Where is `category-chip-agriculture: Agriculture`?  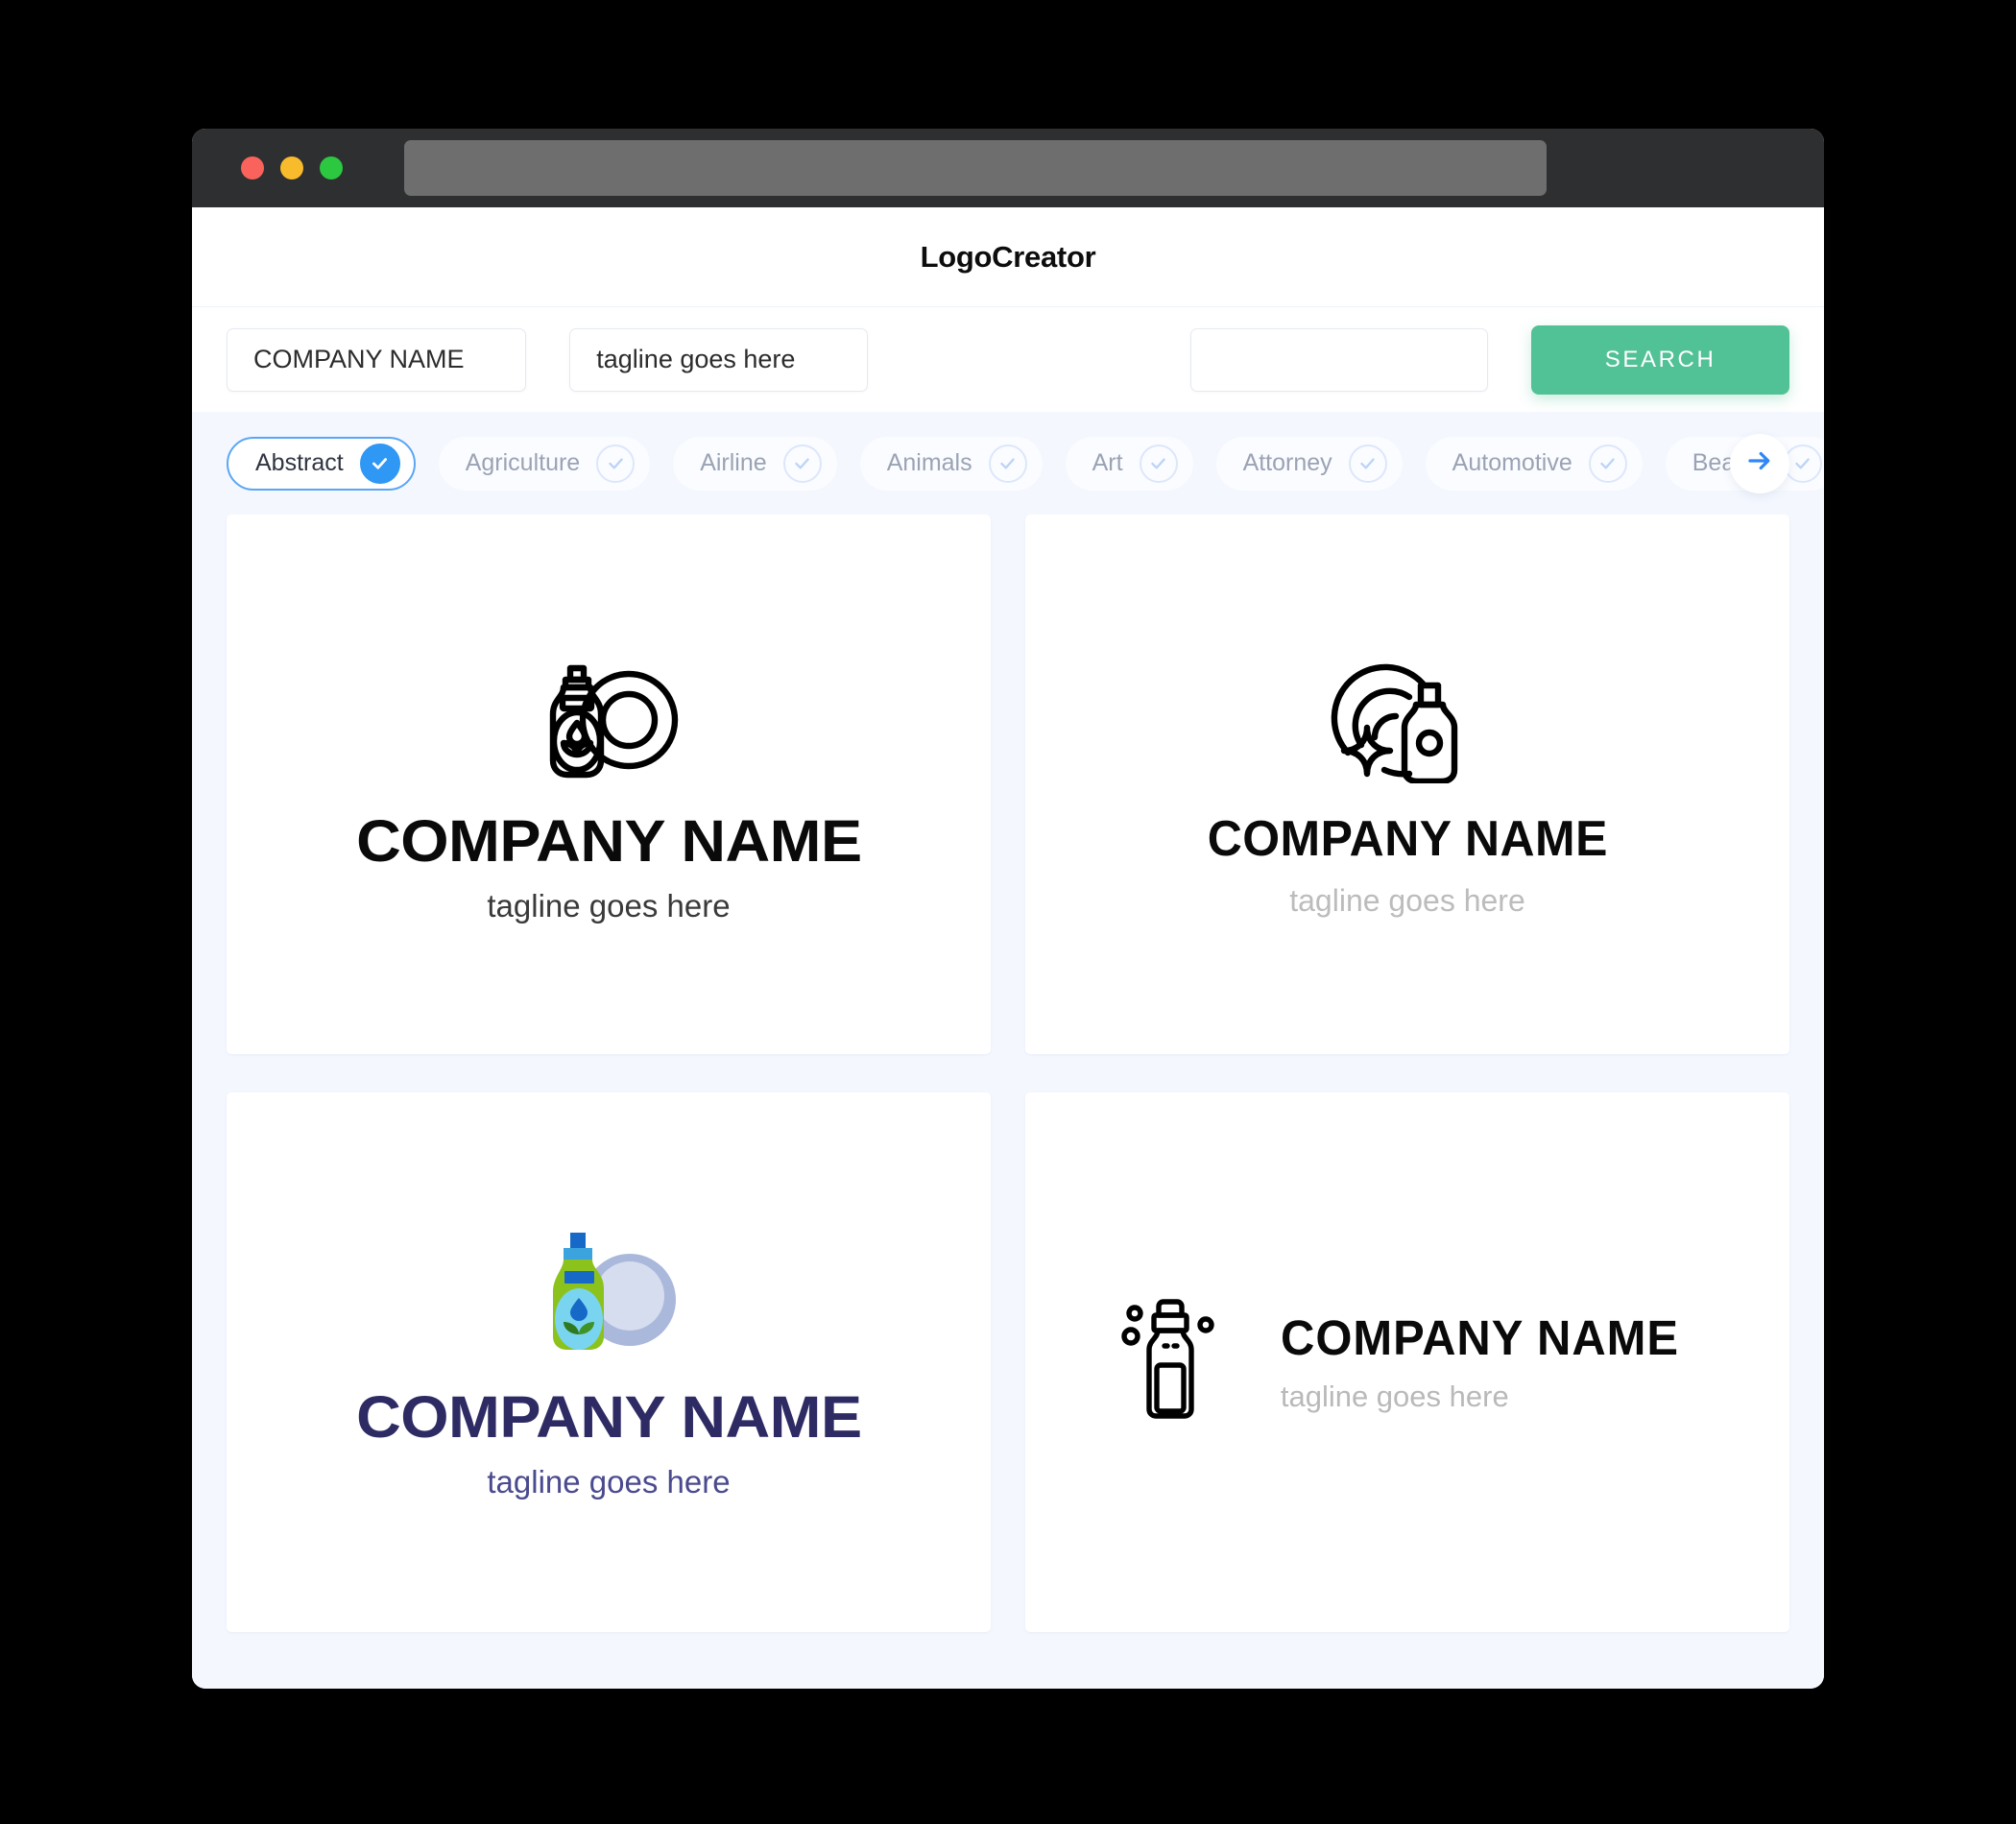 category-chip-agriculture: Agriculture is located at coordinates (544, 464).